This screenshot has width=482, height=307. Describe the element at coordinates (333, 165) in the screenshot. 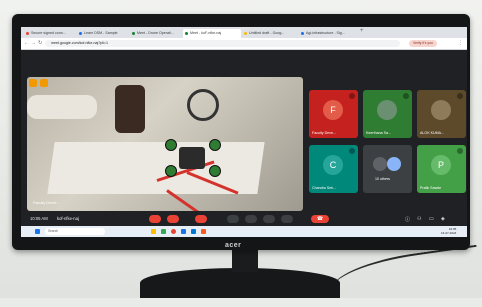

I see `avatar: C` at that location.